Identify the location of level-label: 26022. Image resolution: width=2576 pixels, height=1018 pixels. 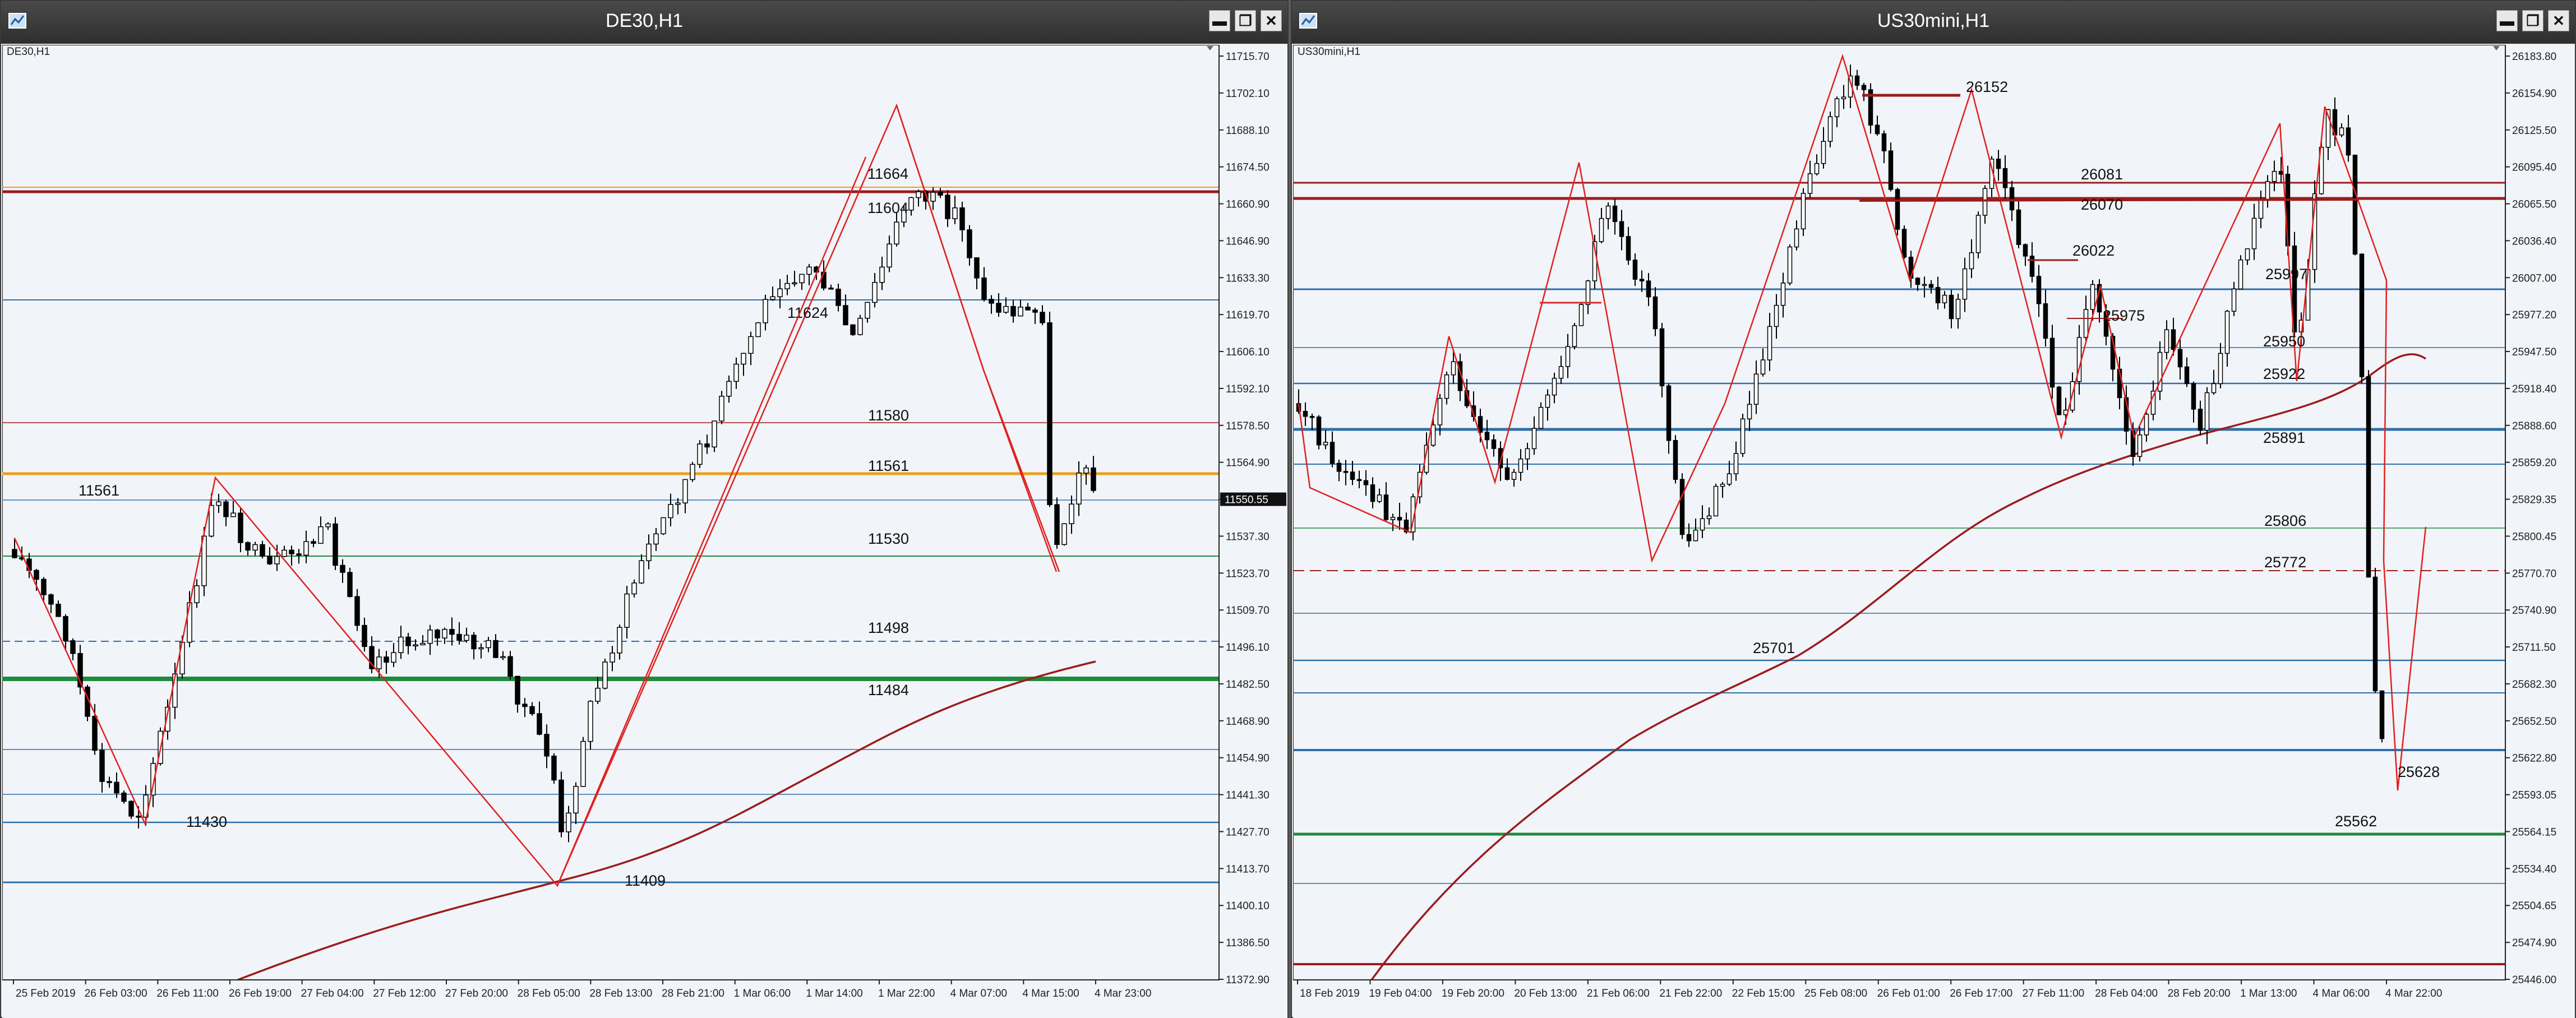
(2093, 250).